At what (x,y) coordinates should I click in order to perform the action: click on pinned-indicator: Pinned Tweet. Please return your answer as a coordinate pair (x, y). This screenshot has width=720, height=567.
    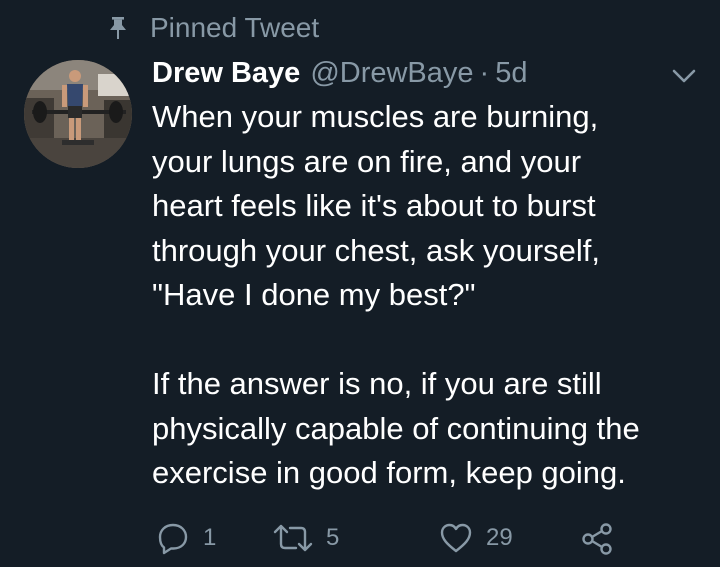
    Looking at the image, I should click on (213, 28).